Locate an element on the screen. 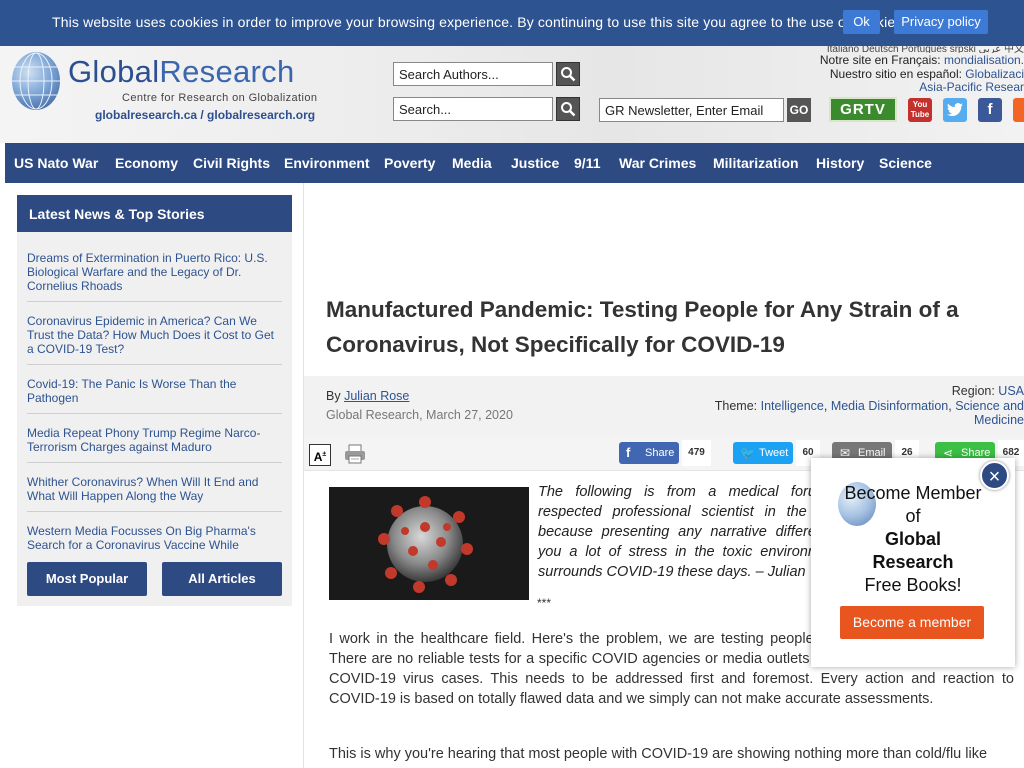 The height and width of the screenshot is (768, 1024). nav-item-environment: Environment is located at coordinates (327, 163).